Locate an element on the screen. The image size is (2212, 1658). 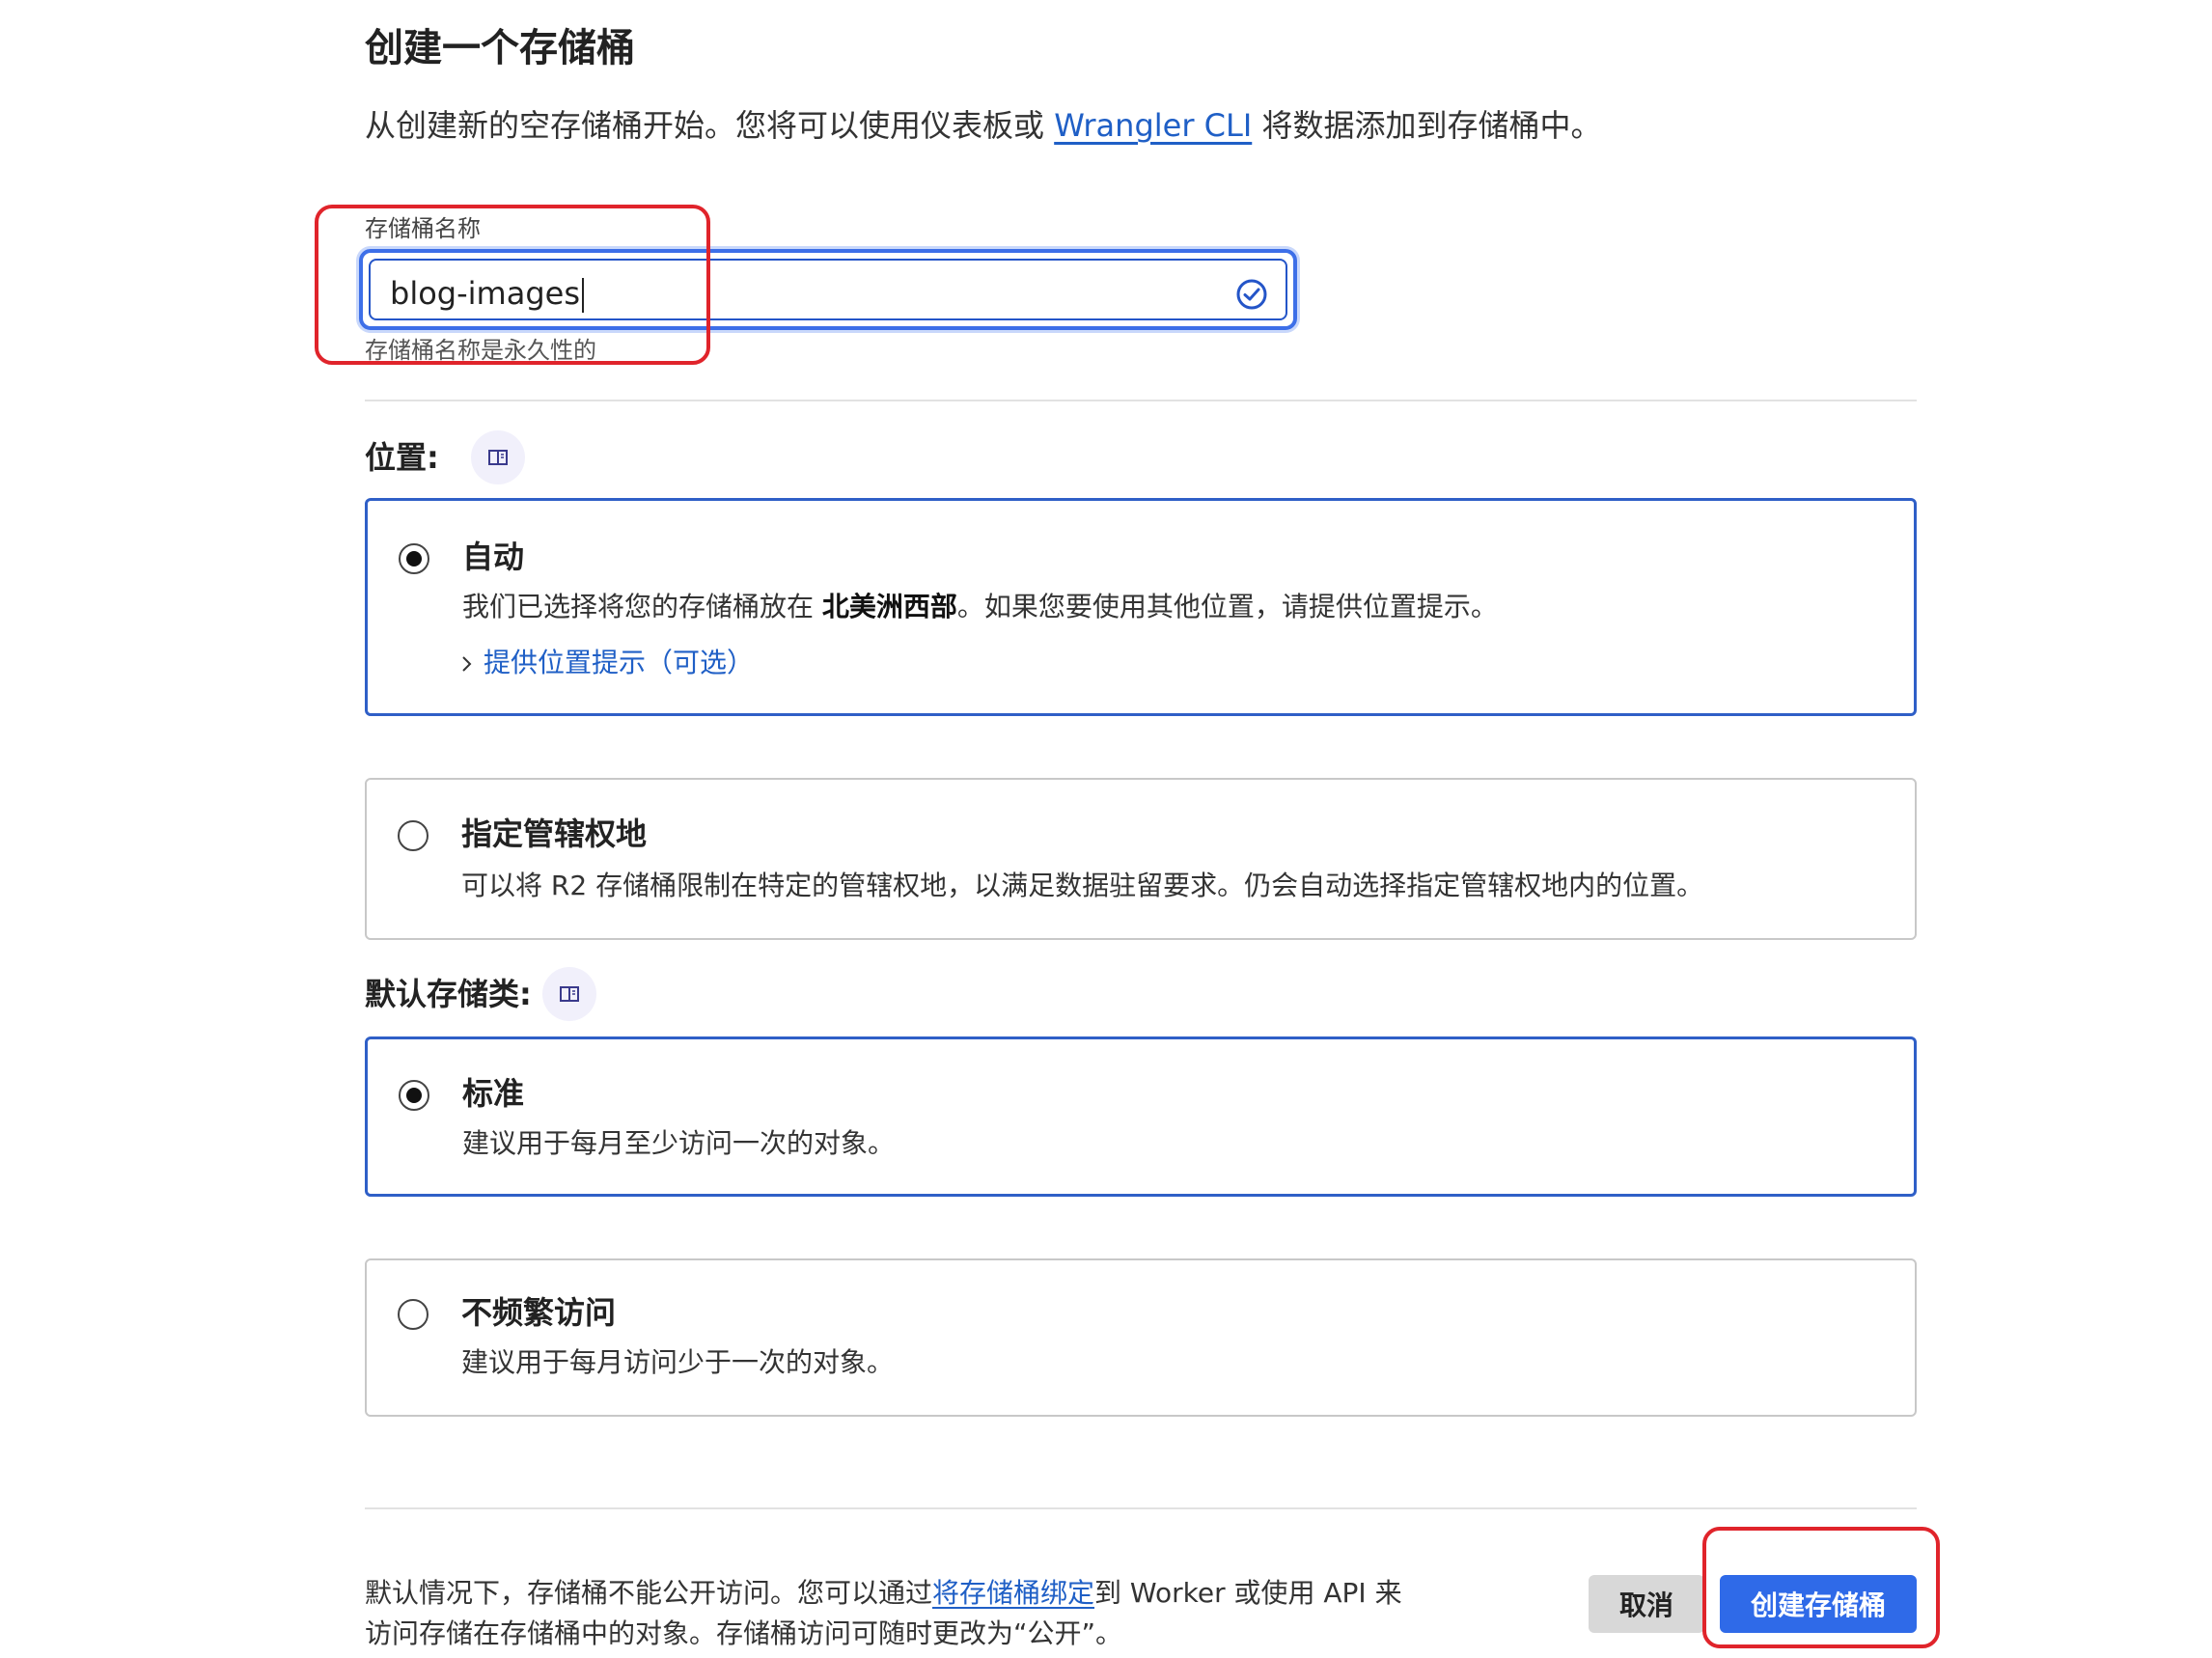
location-hint-toggle: 提供位置提示（可选） is located at coordinates (607, 663).